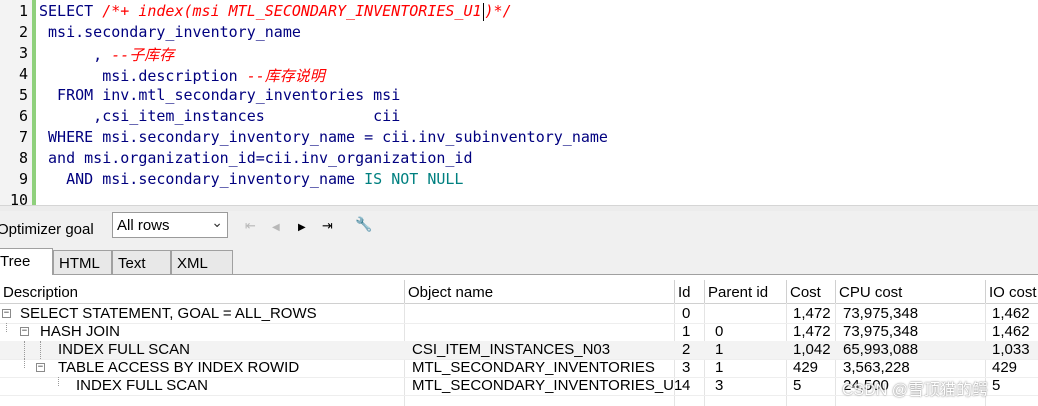  I want to click on object-name-cell: MTL_SECONDARY_INVENTORIES_U1, so click(547, 385).